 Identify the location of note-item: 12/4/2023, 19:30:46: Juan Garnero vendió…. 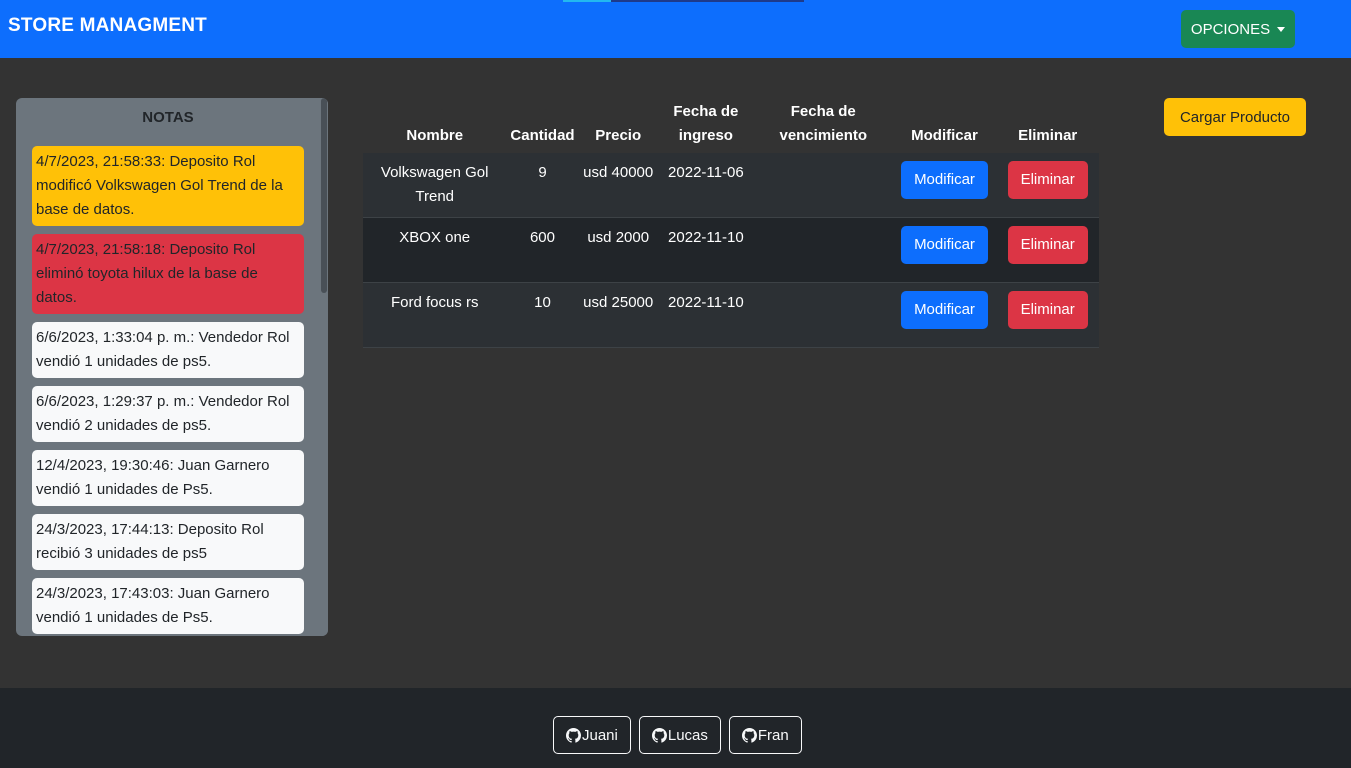
(168, 478).